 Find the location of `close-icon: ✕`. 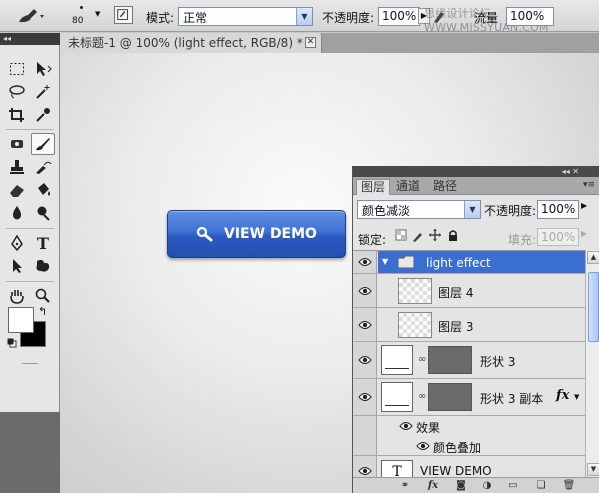

close-icon: ✕ is located at coordinates (310, 42).